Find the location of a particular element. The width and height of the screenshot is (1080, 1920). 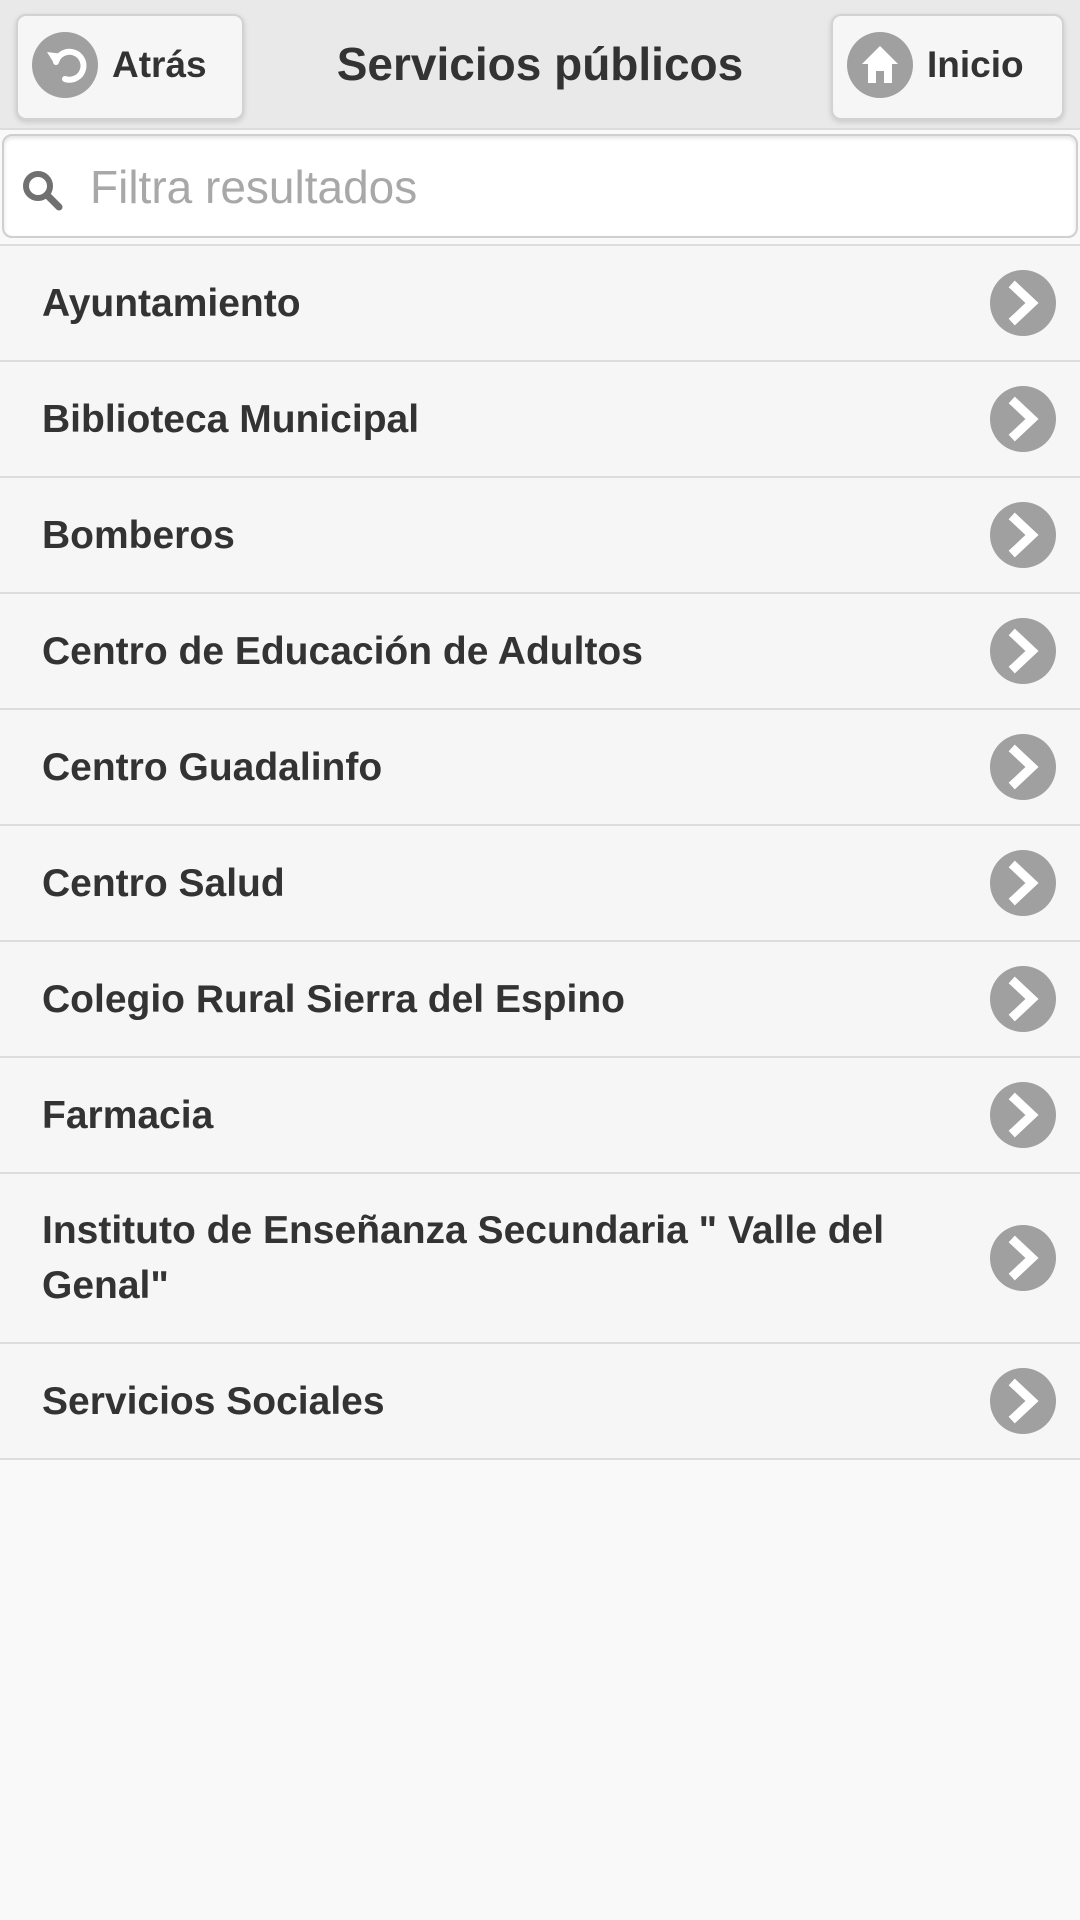

search-icon is located at coordinates (42, 190).